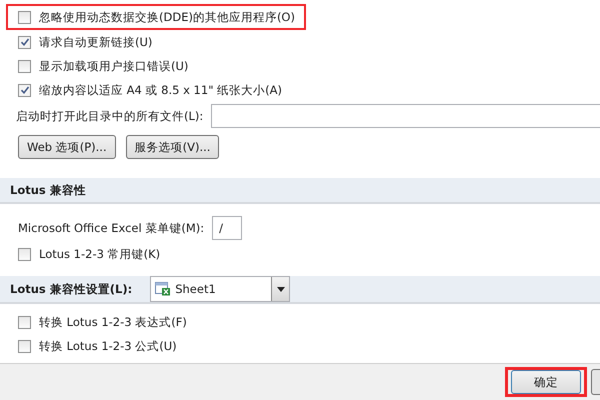 This screenshot has width=600, height=400. Describe the element at coordinates (405, 116) in the screenshot. I see `folder-field` at that location.